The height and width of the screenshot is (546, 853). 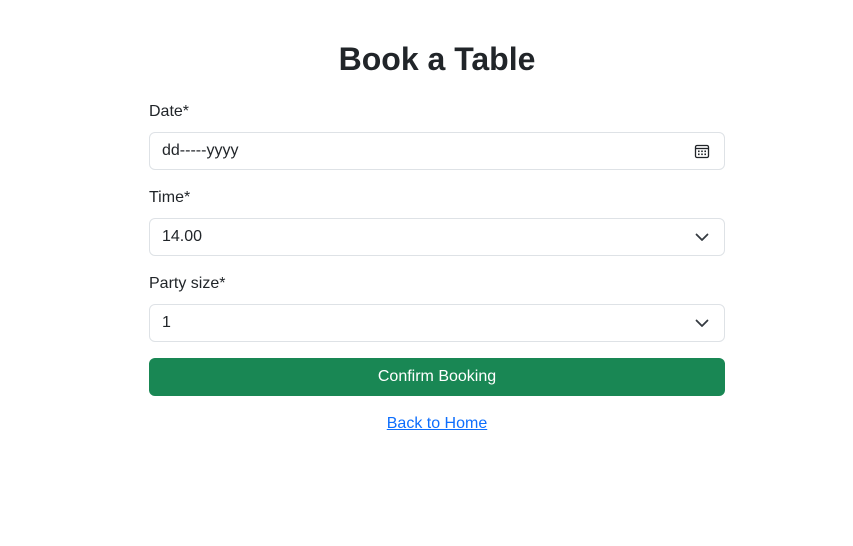 I want to click on party-size-label: Party size*, so click(x=187, y=283).